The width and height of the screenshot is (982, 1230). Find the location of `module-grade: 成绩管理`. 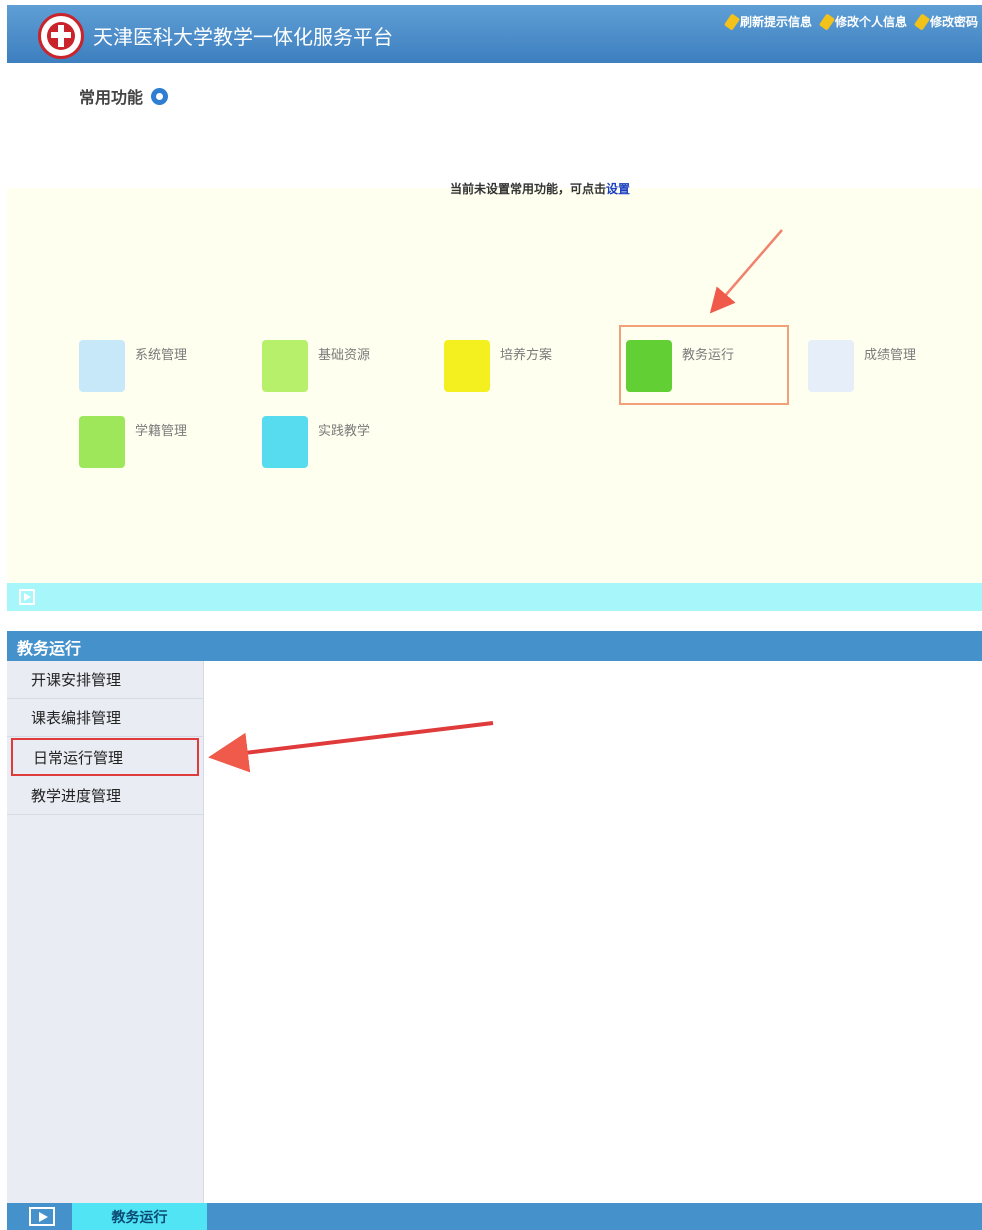

module-grade: 成绩管理 is located at coordinates (862, 366).